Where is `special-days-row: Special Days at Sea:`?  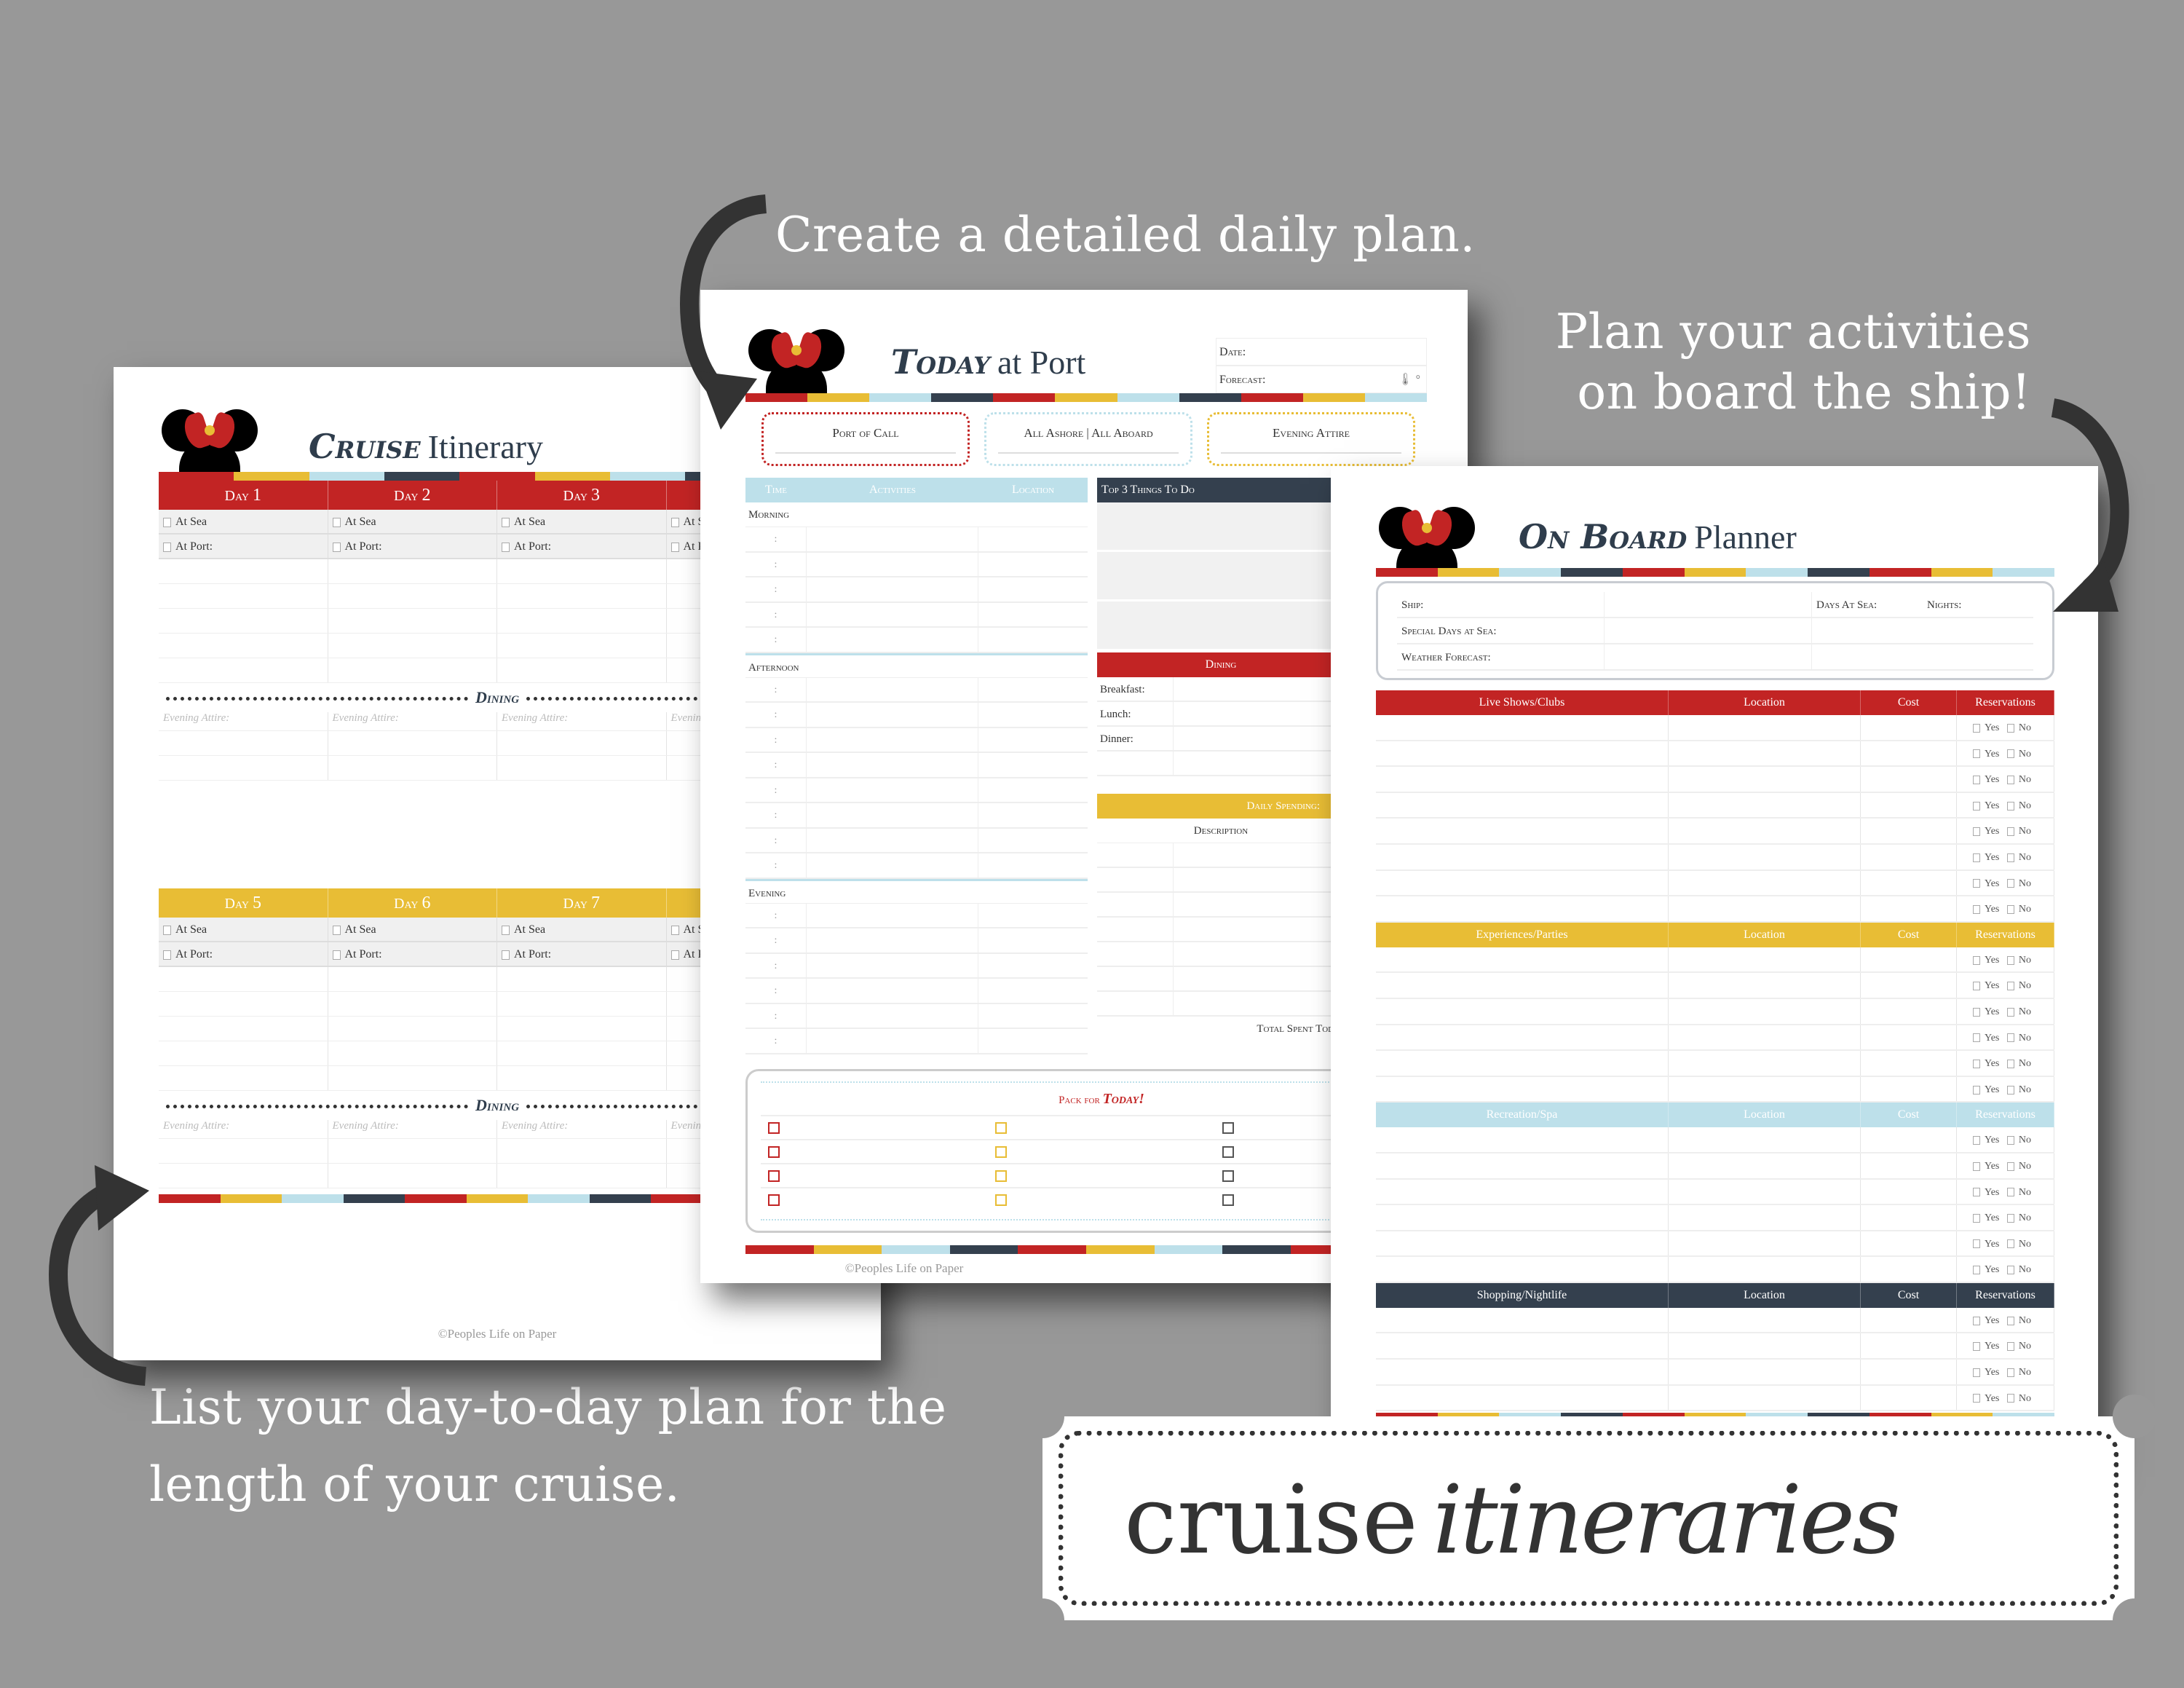 special-days-row: Special Days at Sea: is located at coordinates (1715, 631).